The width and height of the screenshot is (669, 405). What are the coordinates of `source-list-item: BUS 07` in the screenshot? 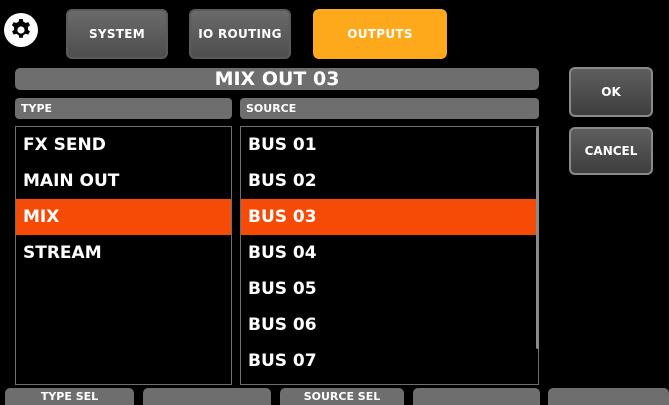 It's located at (389, 361).